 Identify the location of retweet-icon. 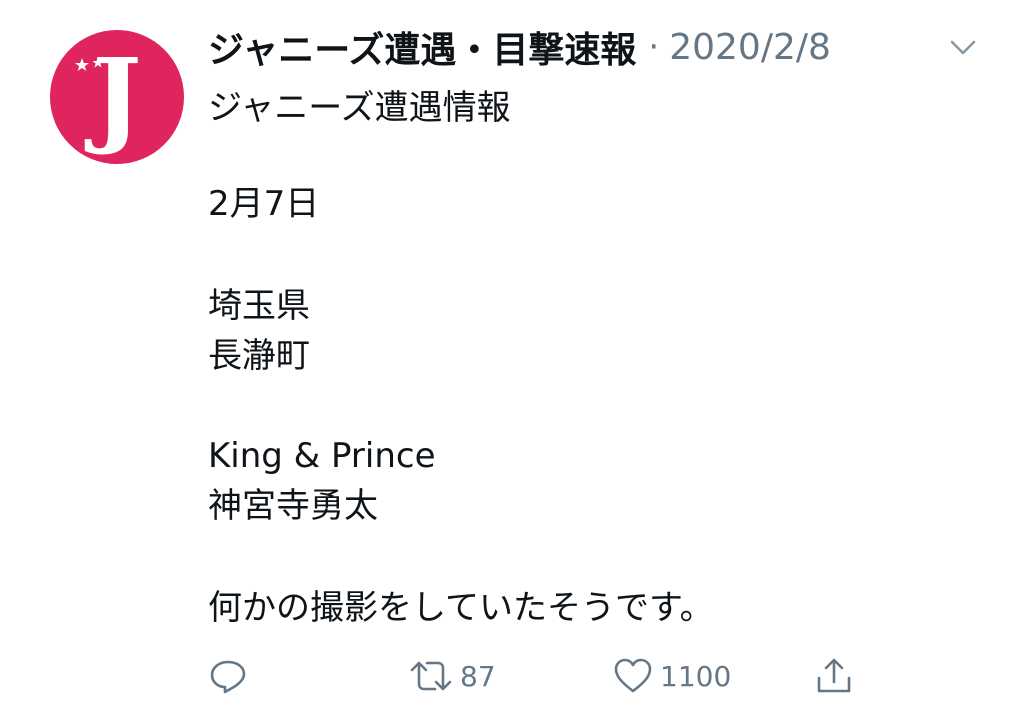
(431, 676).